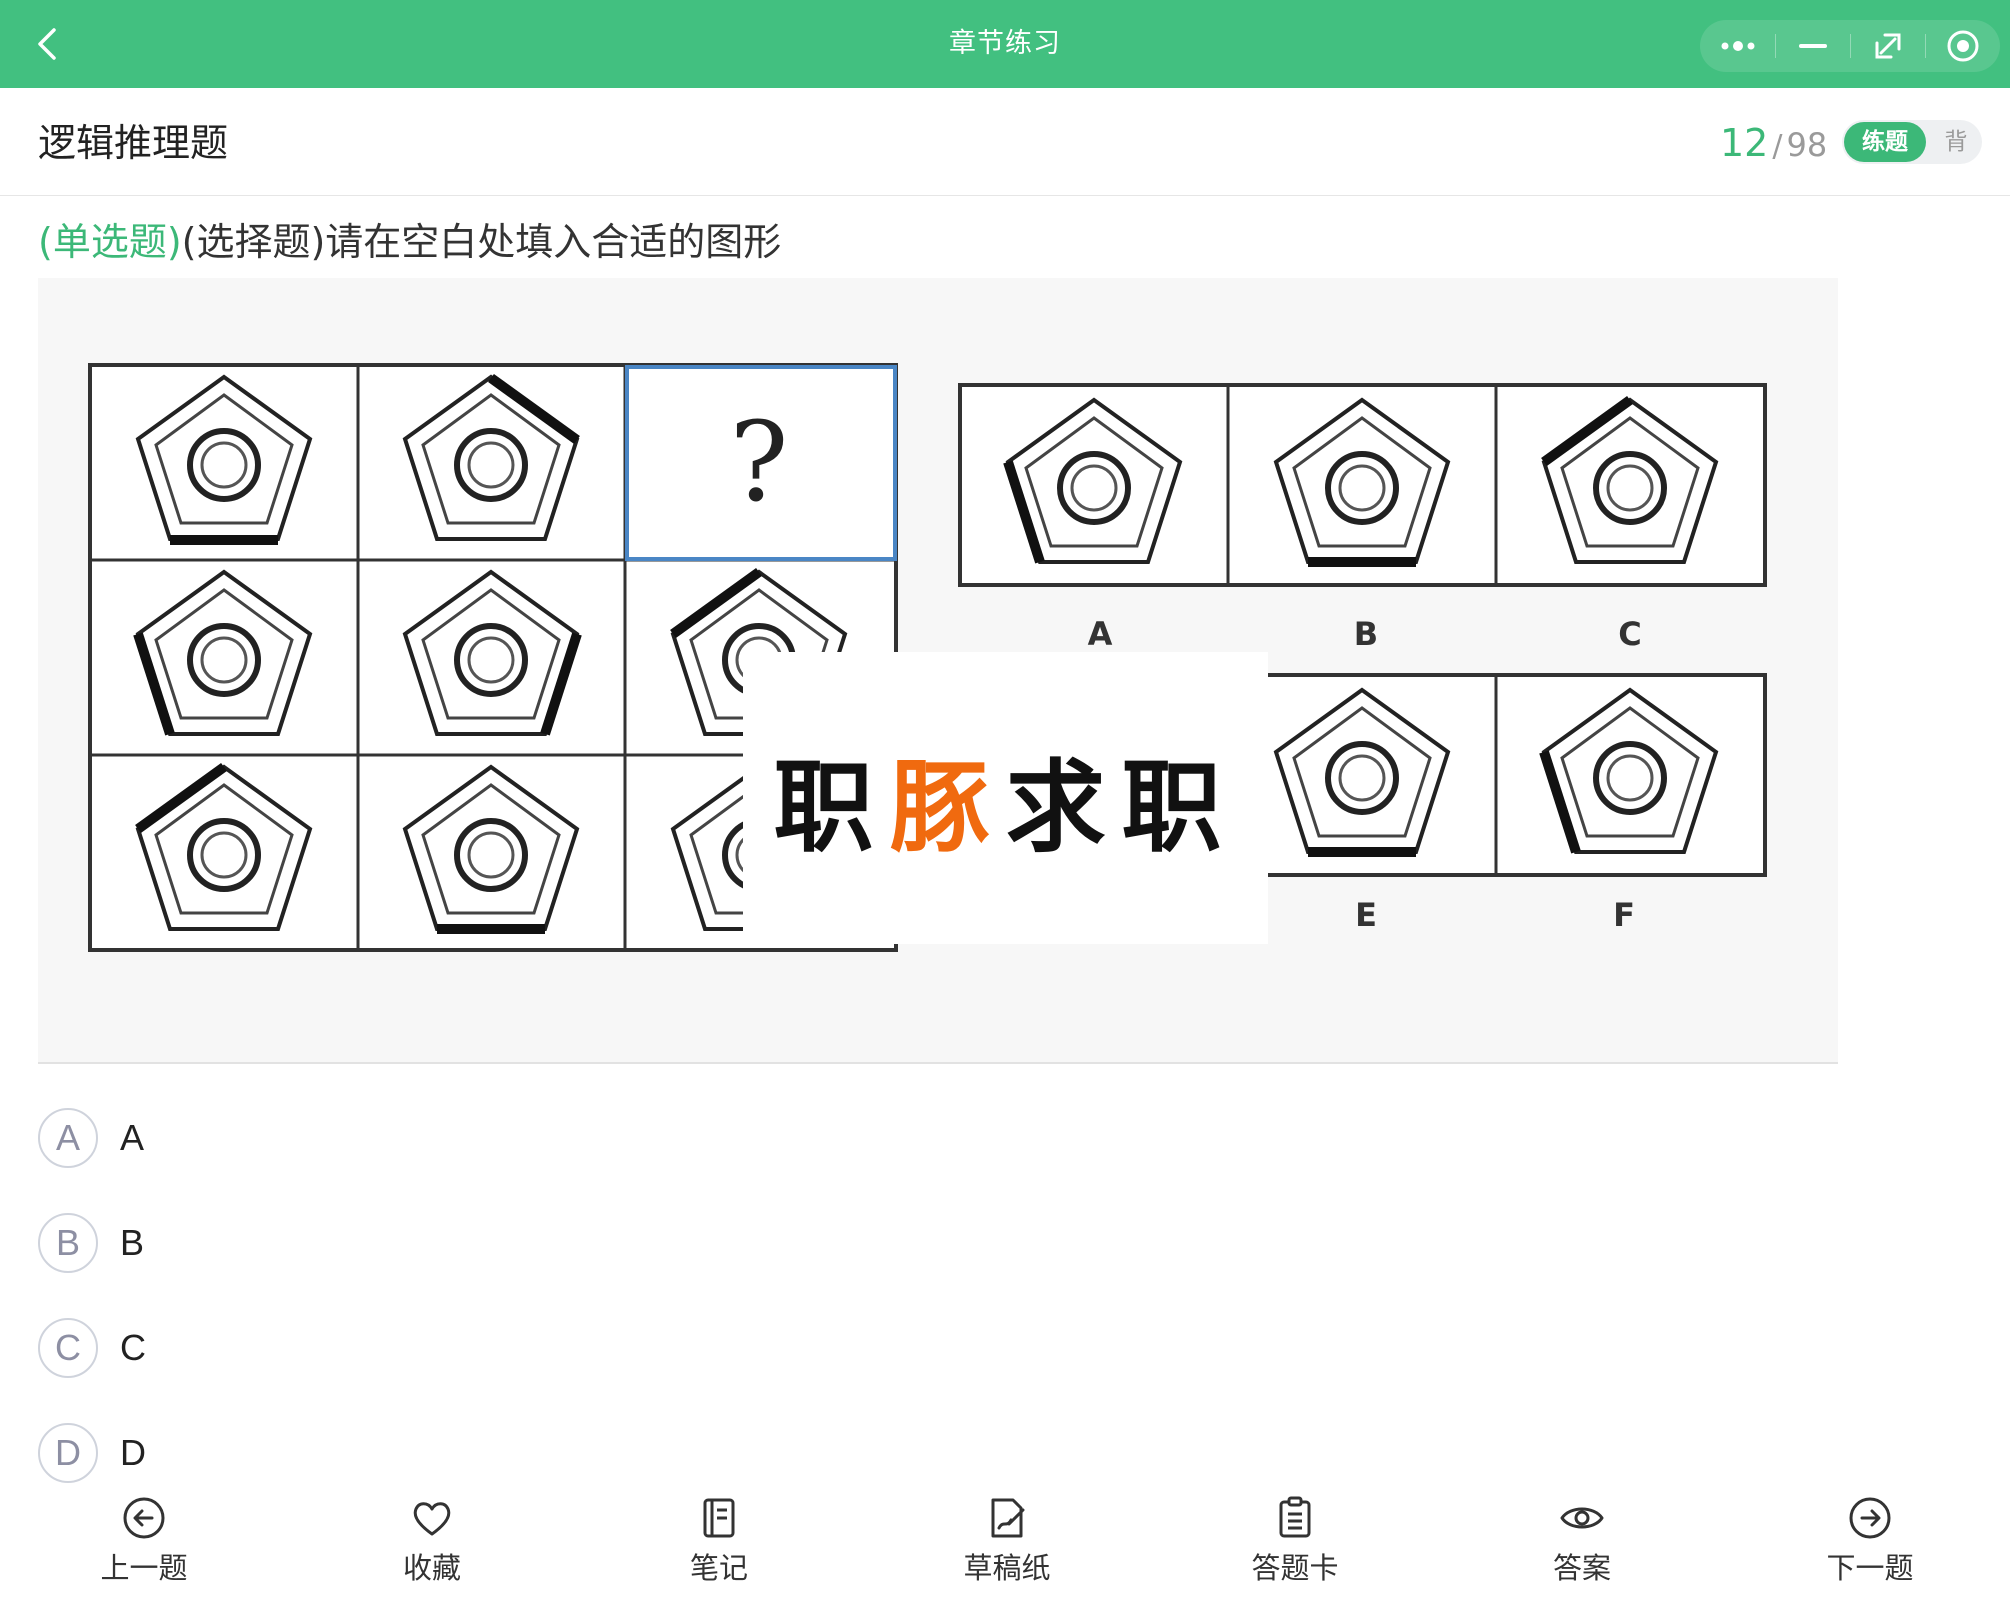 This screenshot has width=2010, height=1597. I want to click on practice-mode-button: 练题, so click(1885, 142).